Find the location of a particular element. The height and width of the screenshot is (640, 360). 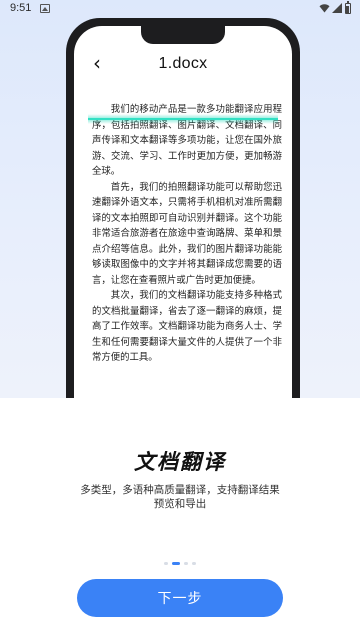

onboarding-subtitle: 多类型，多语种高质量翻译，支持翻译结果预览和导出 is located at coordinates (180, 497).